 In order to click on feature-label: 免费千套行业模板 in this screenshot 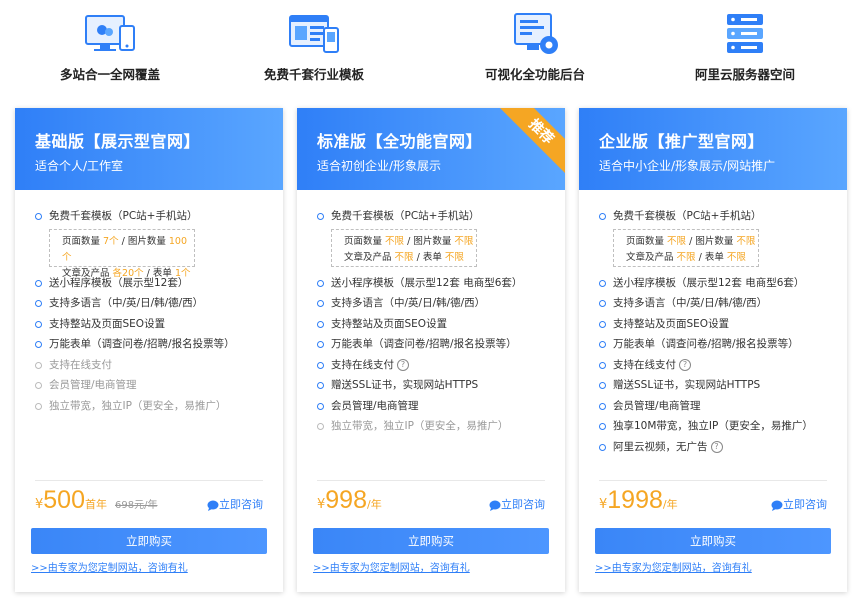, I will do `click(313, 74)`.